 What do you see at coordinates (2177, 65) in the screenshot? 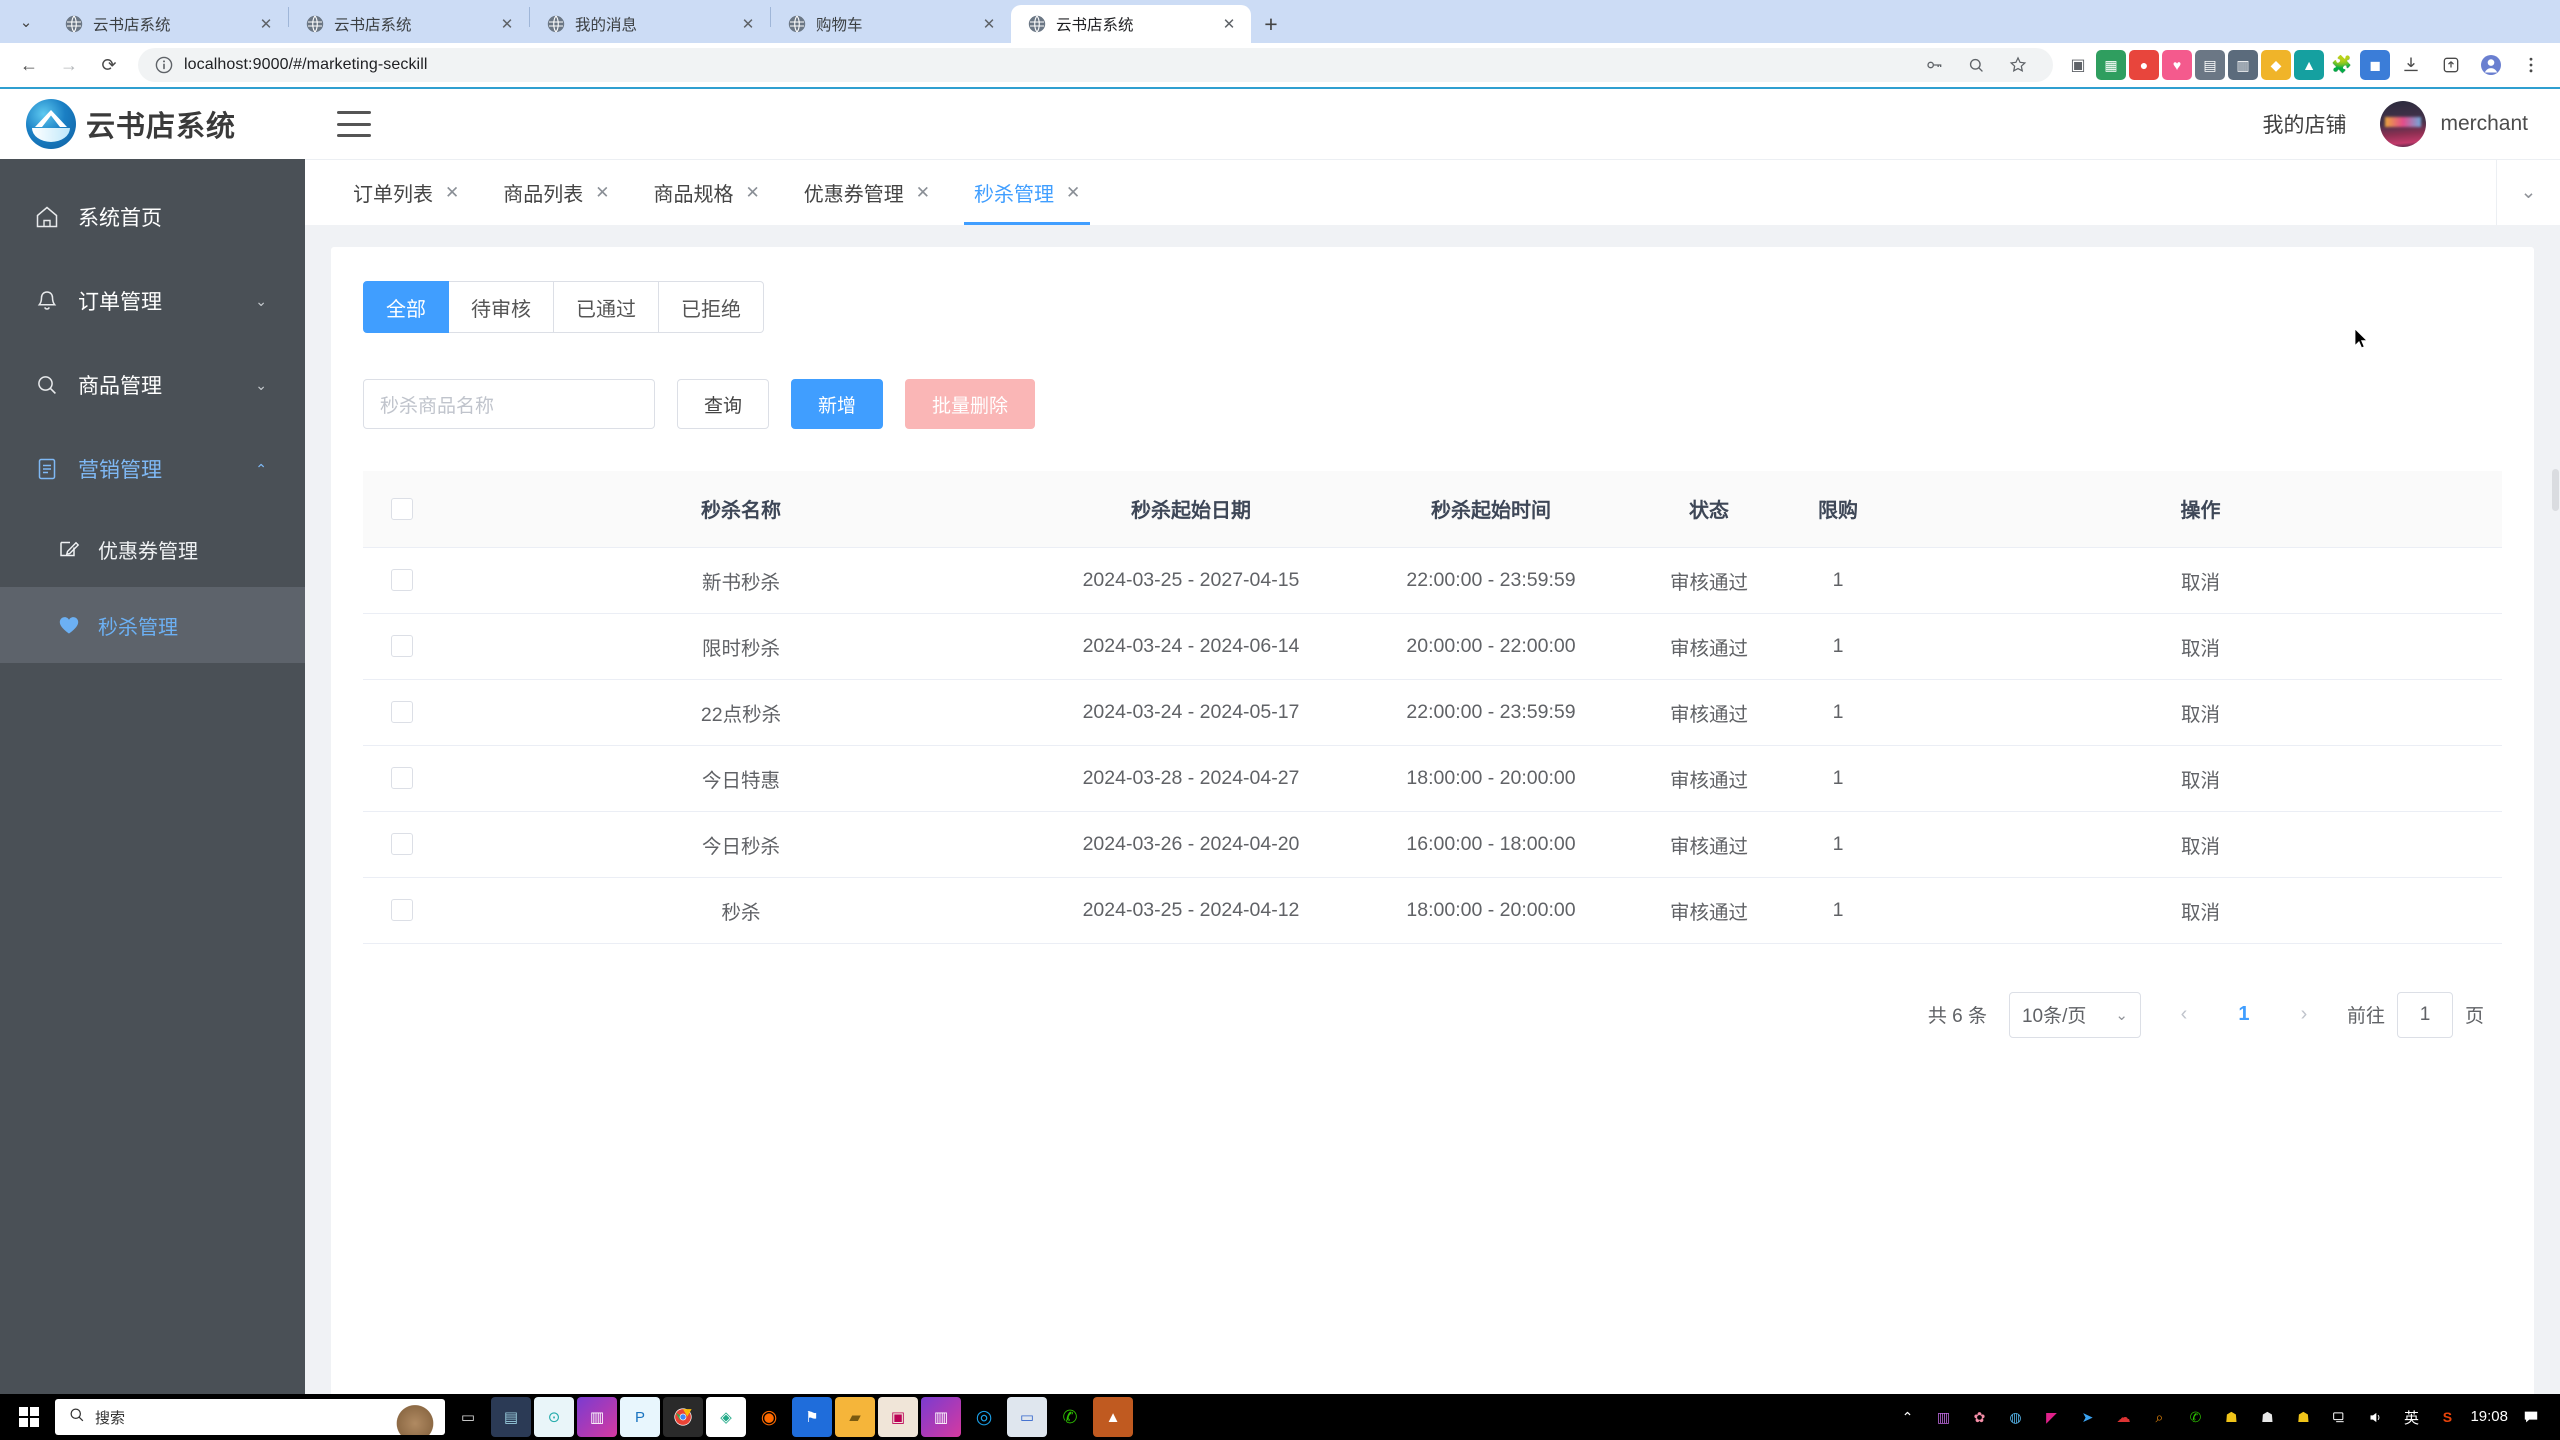
I see `extension-icon-pink: ♥` at bounding box center [2177, 65].